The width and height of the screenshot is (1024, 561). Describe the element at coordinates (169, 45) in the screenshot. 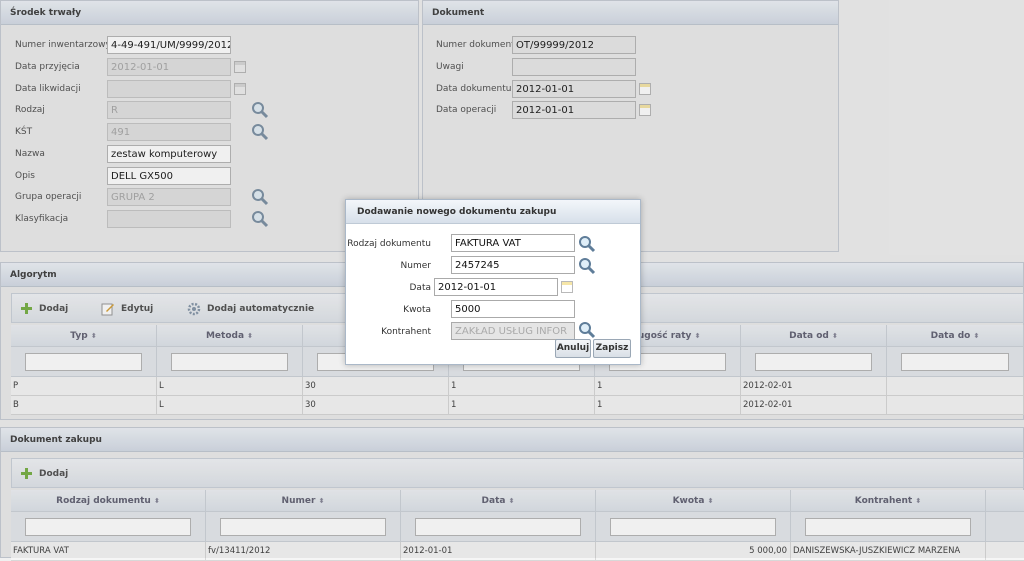

I see `srodek-field-input: 4-49-491/UM/9999/2012` at that location.